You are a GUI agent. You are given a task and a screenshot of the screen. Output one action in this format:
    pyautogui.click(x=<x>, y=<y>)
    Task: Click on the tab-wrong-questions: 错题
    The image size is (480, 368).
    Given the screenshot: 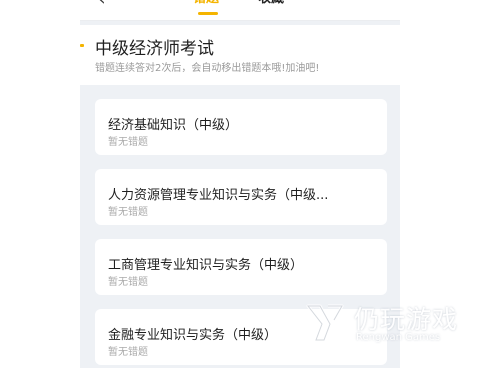 What is the action you would take?
    pyautogui.click(x=206, y=6)
    